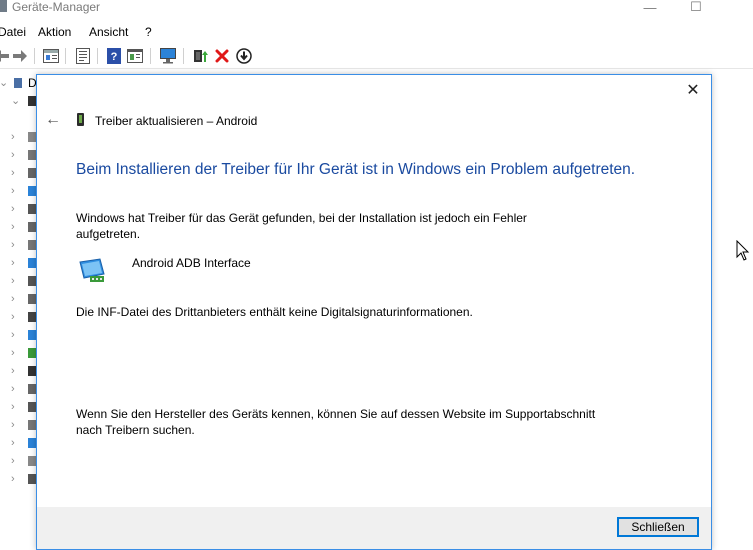 This screenshot has width=753, height=550. What do you see at coordinates (83, 56) in the screenshot?
I see `driver-icon` at bounding box center [83, 56].